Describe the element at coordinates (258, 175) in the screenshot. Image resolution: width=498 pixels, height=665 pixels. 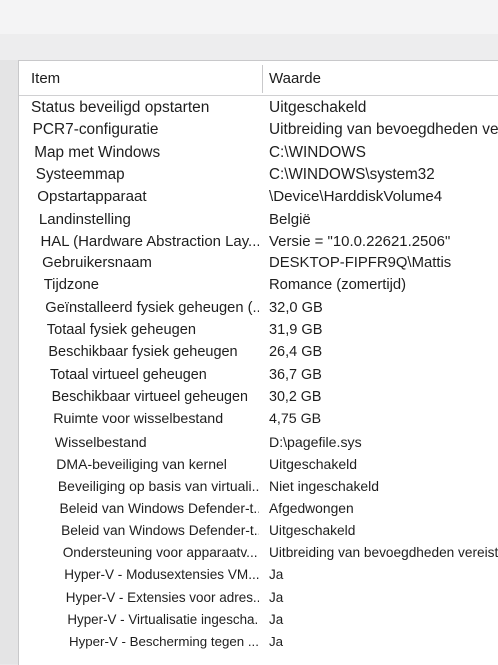
I see `table-row: Systeemmap C:\WINDOWS\system32` at that location.